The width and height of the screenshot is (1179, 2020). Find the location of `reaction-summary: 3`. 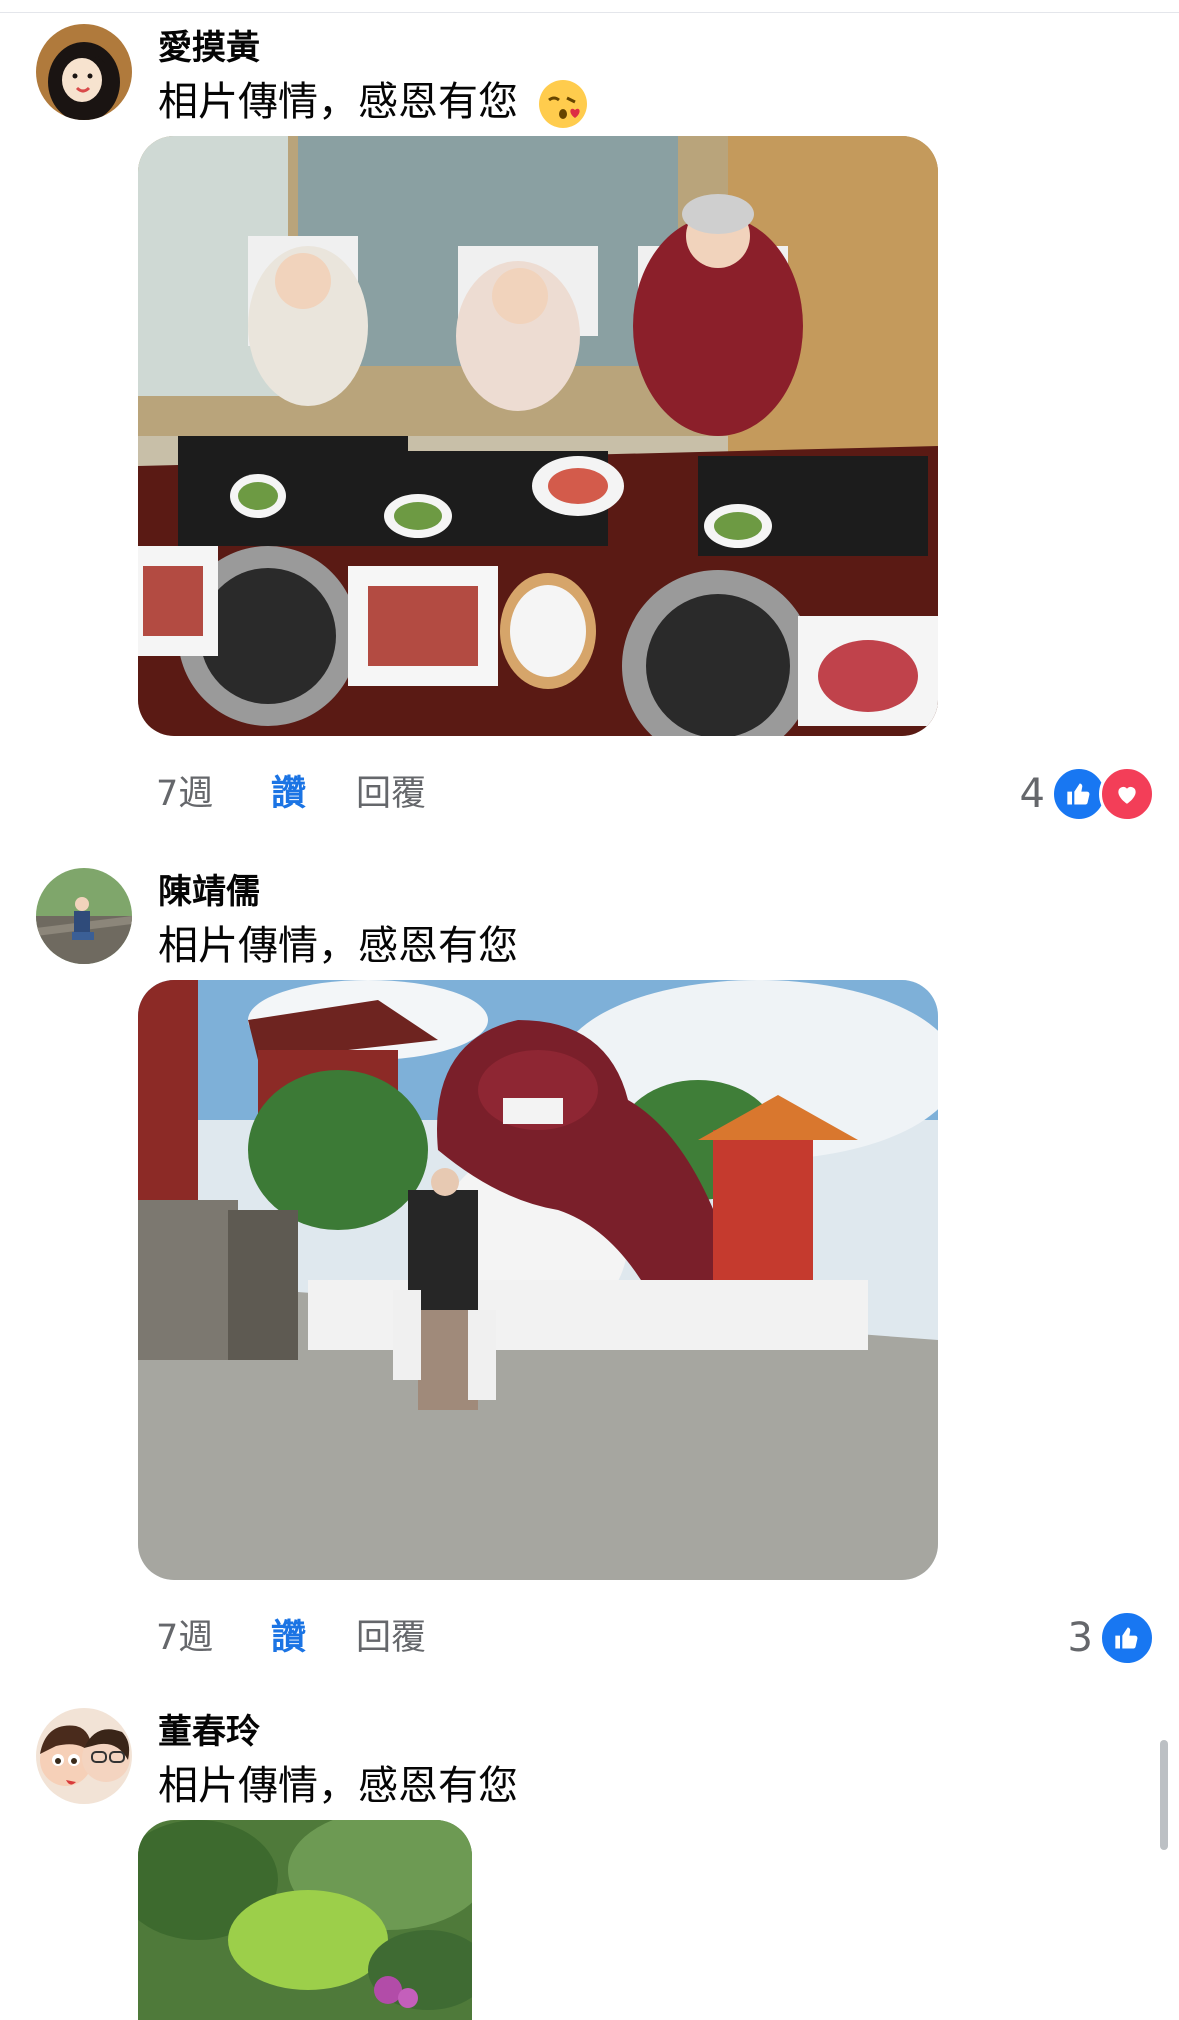

reaction-summary: 3 is located at coordinates (1111, 1638).